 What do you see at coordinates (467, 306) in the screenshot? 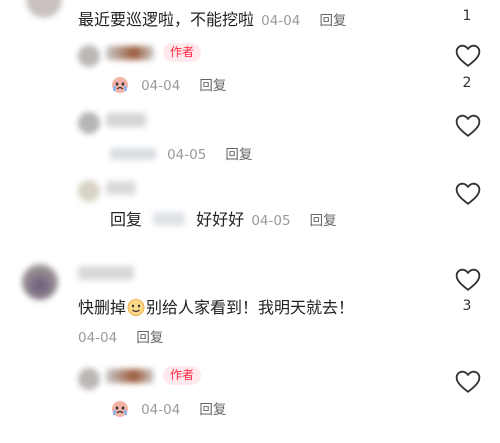
I see `like-count: 3` at bounding box center [467, 306].